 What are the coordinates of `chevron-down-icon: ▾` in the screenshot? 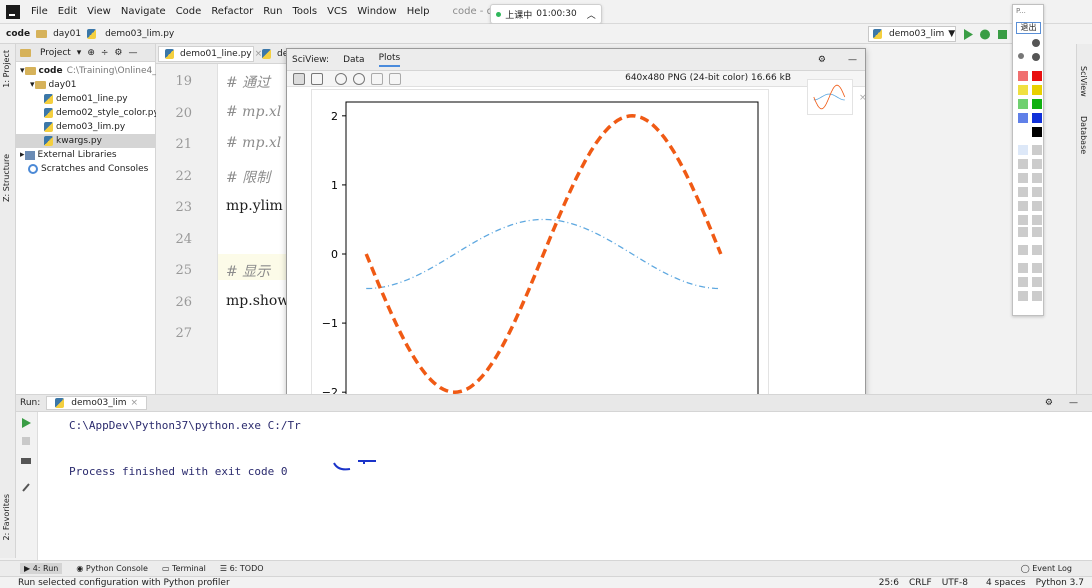 It's located at (79, 53).